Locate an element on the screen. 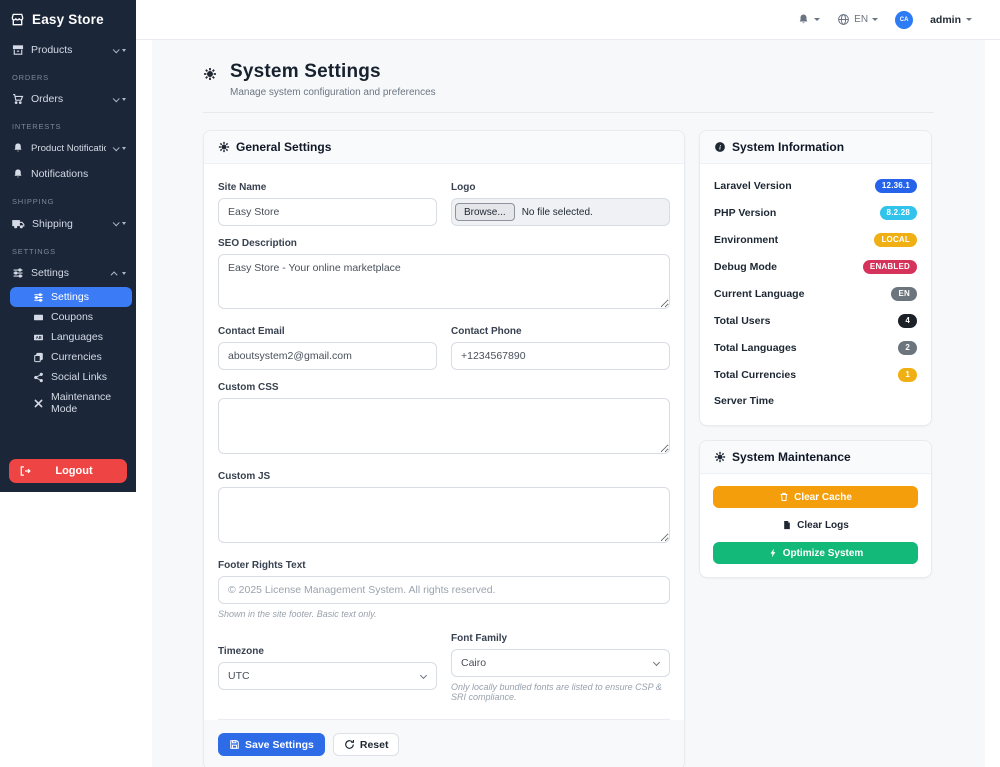  debug-mode-badge: ENABLED is located at coordinates (889, 266).